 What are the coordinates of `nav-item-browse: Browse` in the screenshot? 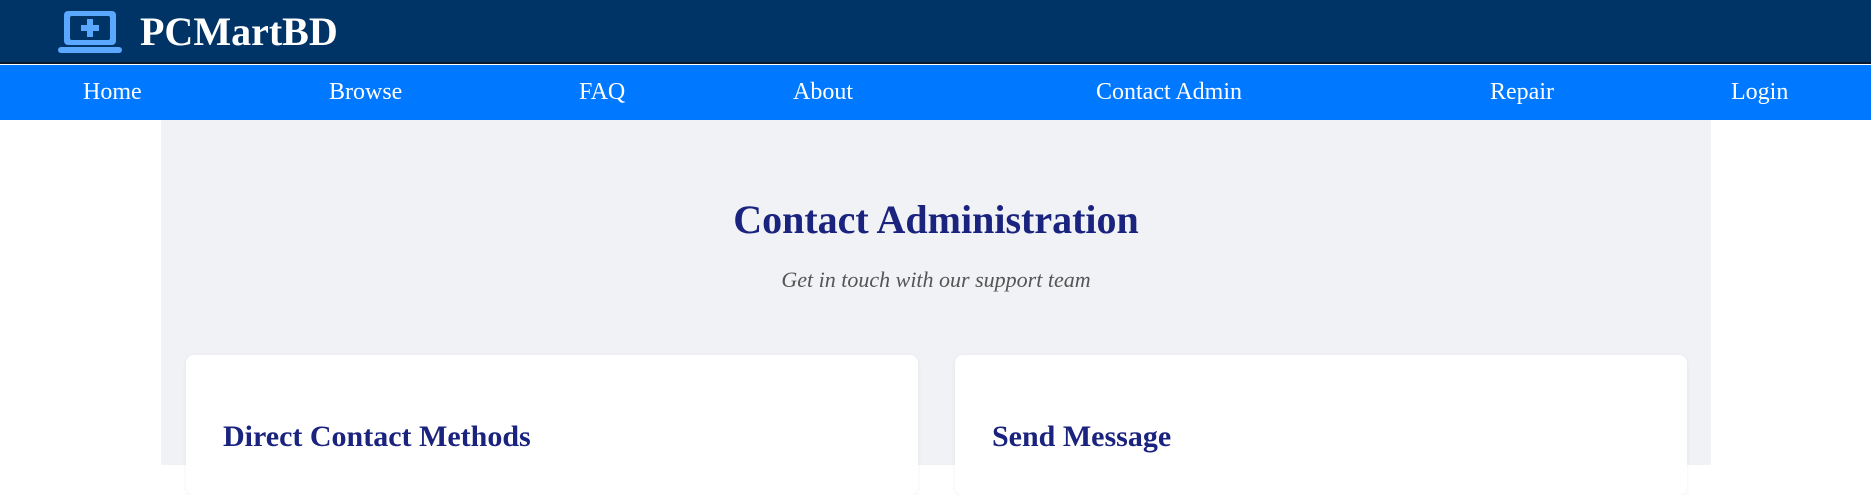 It's located at (365, 92).